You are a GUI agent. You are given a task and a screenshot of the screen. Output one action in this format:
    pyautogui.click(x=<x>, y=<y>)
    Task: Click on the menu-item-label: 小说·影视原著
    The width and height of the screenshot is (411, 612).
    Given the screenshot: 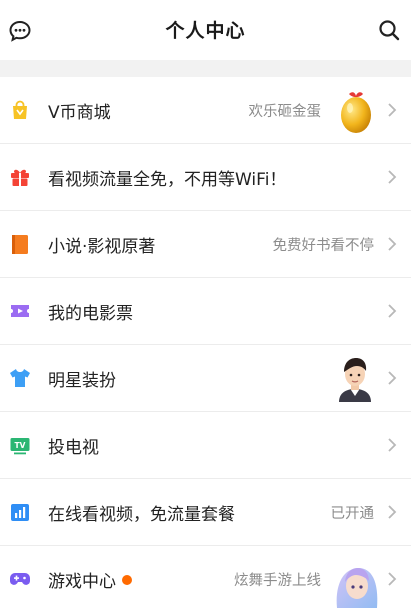 What is the action you would take?
    pyautogui.click(x=102, y=247)
    